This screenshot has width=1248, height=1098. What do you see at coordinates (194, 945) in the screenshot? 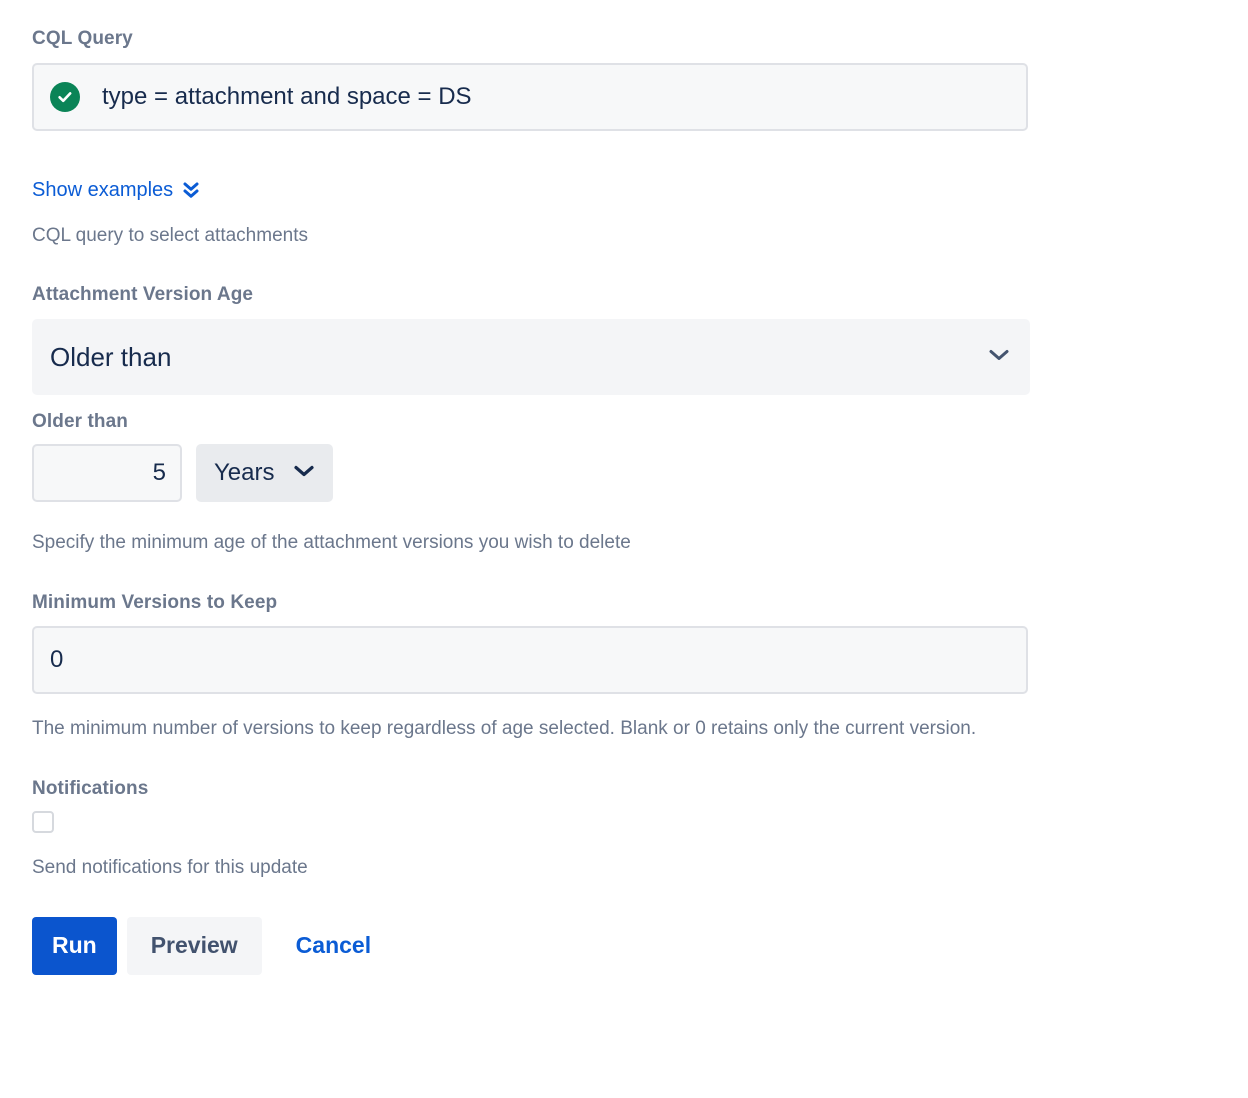
I see `preview-button: Preview` at bounding box center [194, 945].